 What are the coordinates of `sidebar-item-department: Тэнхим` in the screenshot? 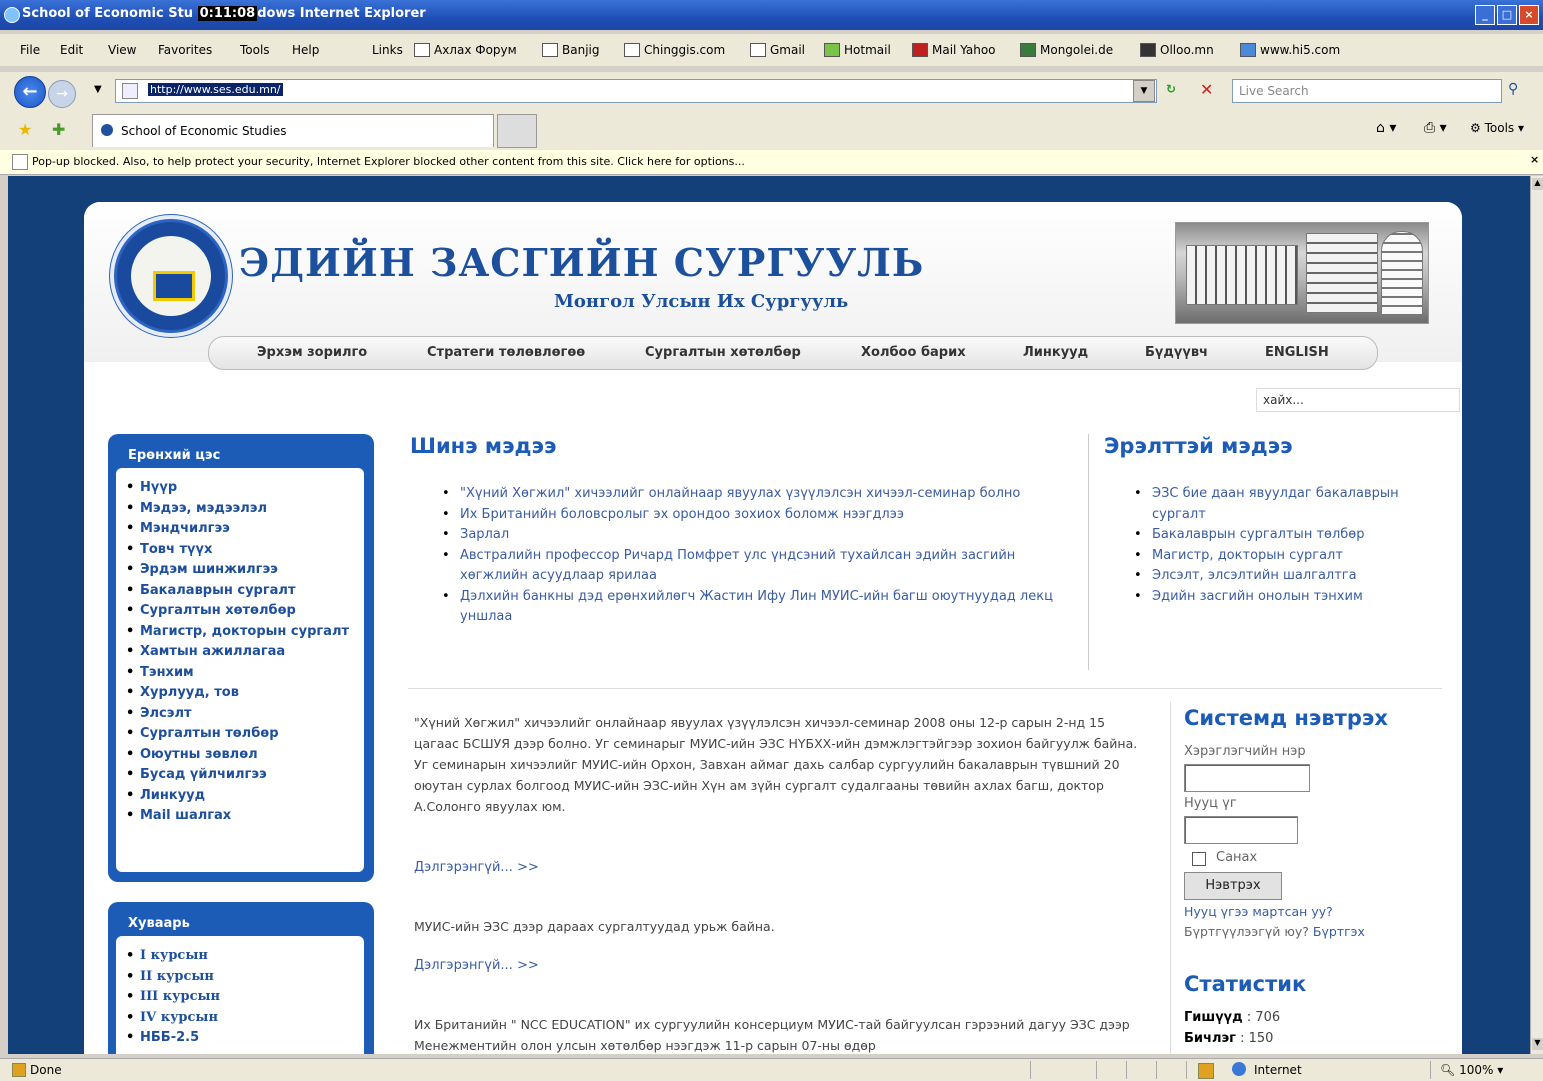 It's located at (243, 673).